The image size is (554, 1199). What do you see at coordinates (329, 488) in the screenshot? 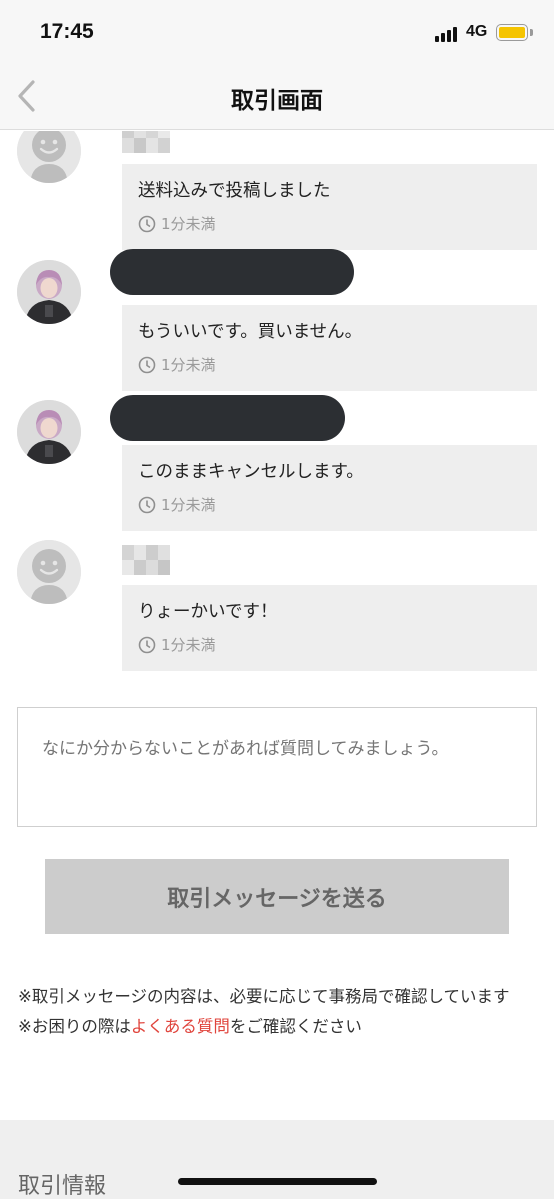
I see `message-bubble: このままキャンセルします。 1分未満` at bounding box center [329, 488].